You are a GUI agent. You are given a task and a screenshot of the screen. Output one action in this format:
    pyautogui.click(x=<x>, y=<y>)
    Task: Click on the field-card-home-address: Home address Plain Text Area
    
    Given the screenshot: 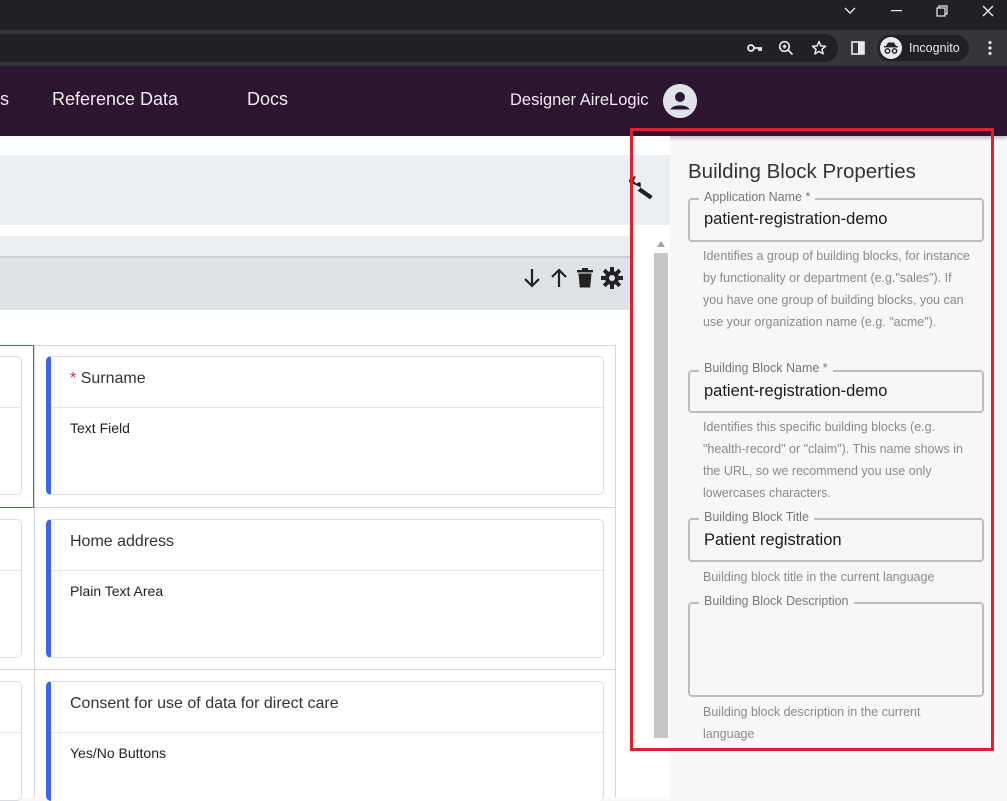 What is the action you would take?
    pyautogui.click(x=325, y=588)
    